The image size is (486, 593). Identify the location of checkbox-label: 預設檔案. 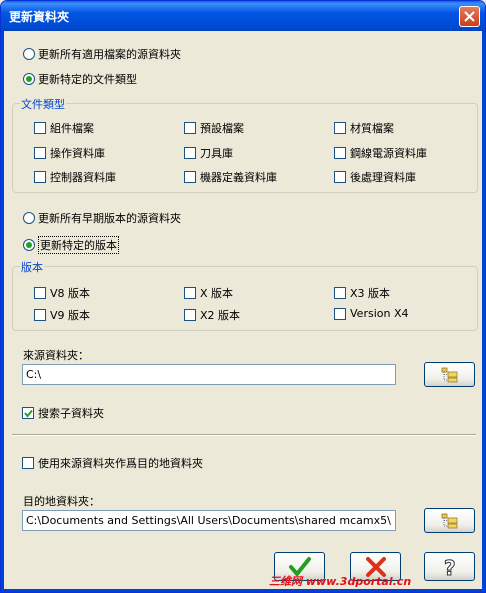
(222, 128).